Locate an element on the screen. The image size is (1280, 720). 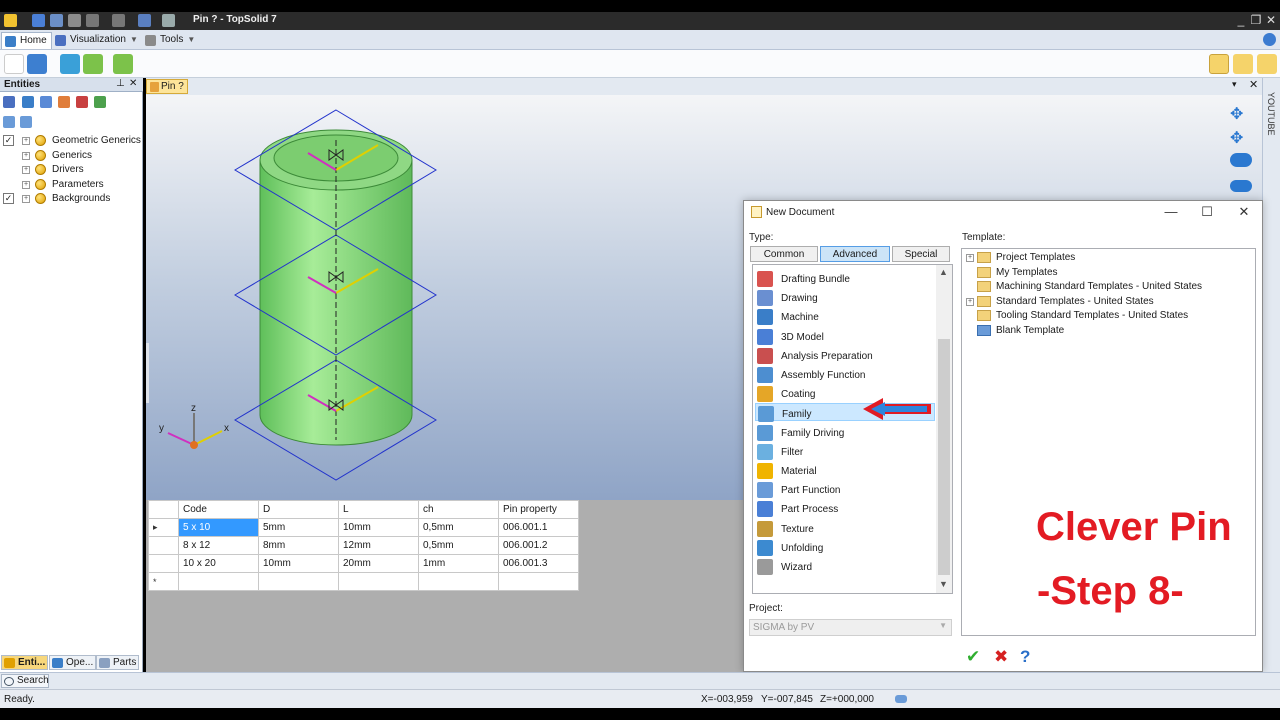
table-row-new: * is located at coordinates (363, 581).